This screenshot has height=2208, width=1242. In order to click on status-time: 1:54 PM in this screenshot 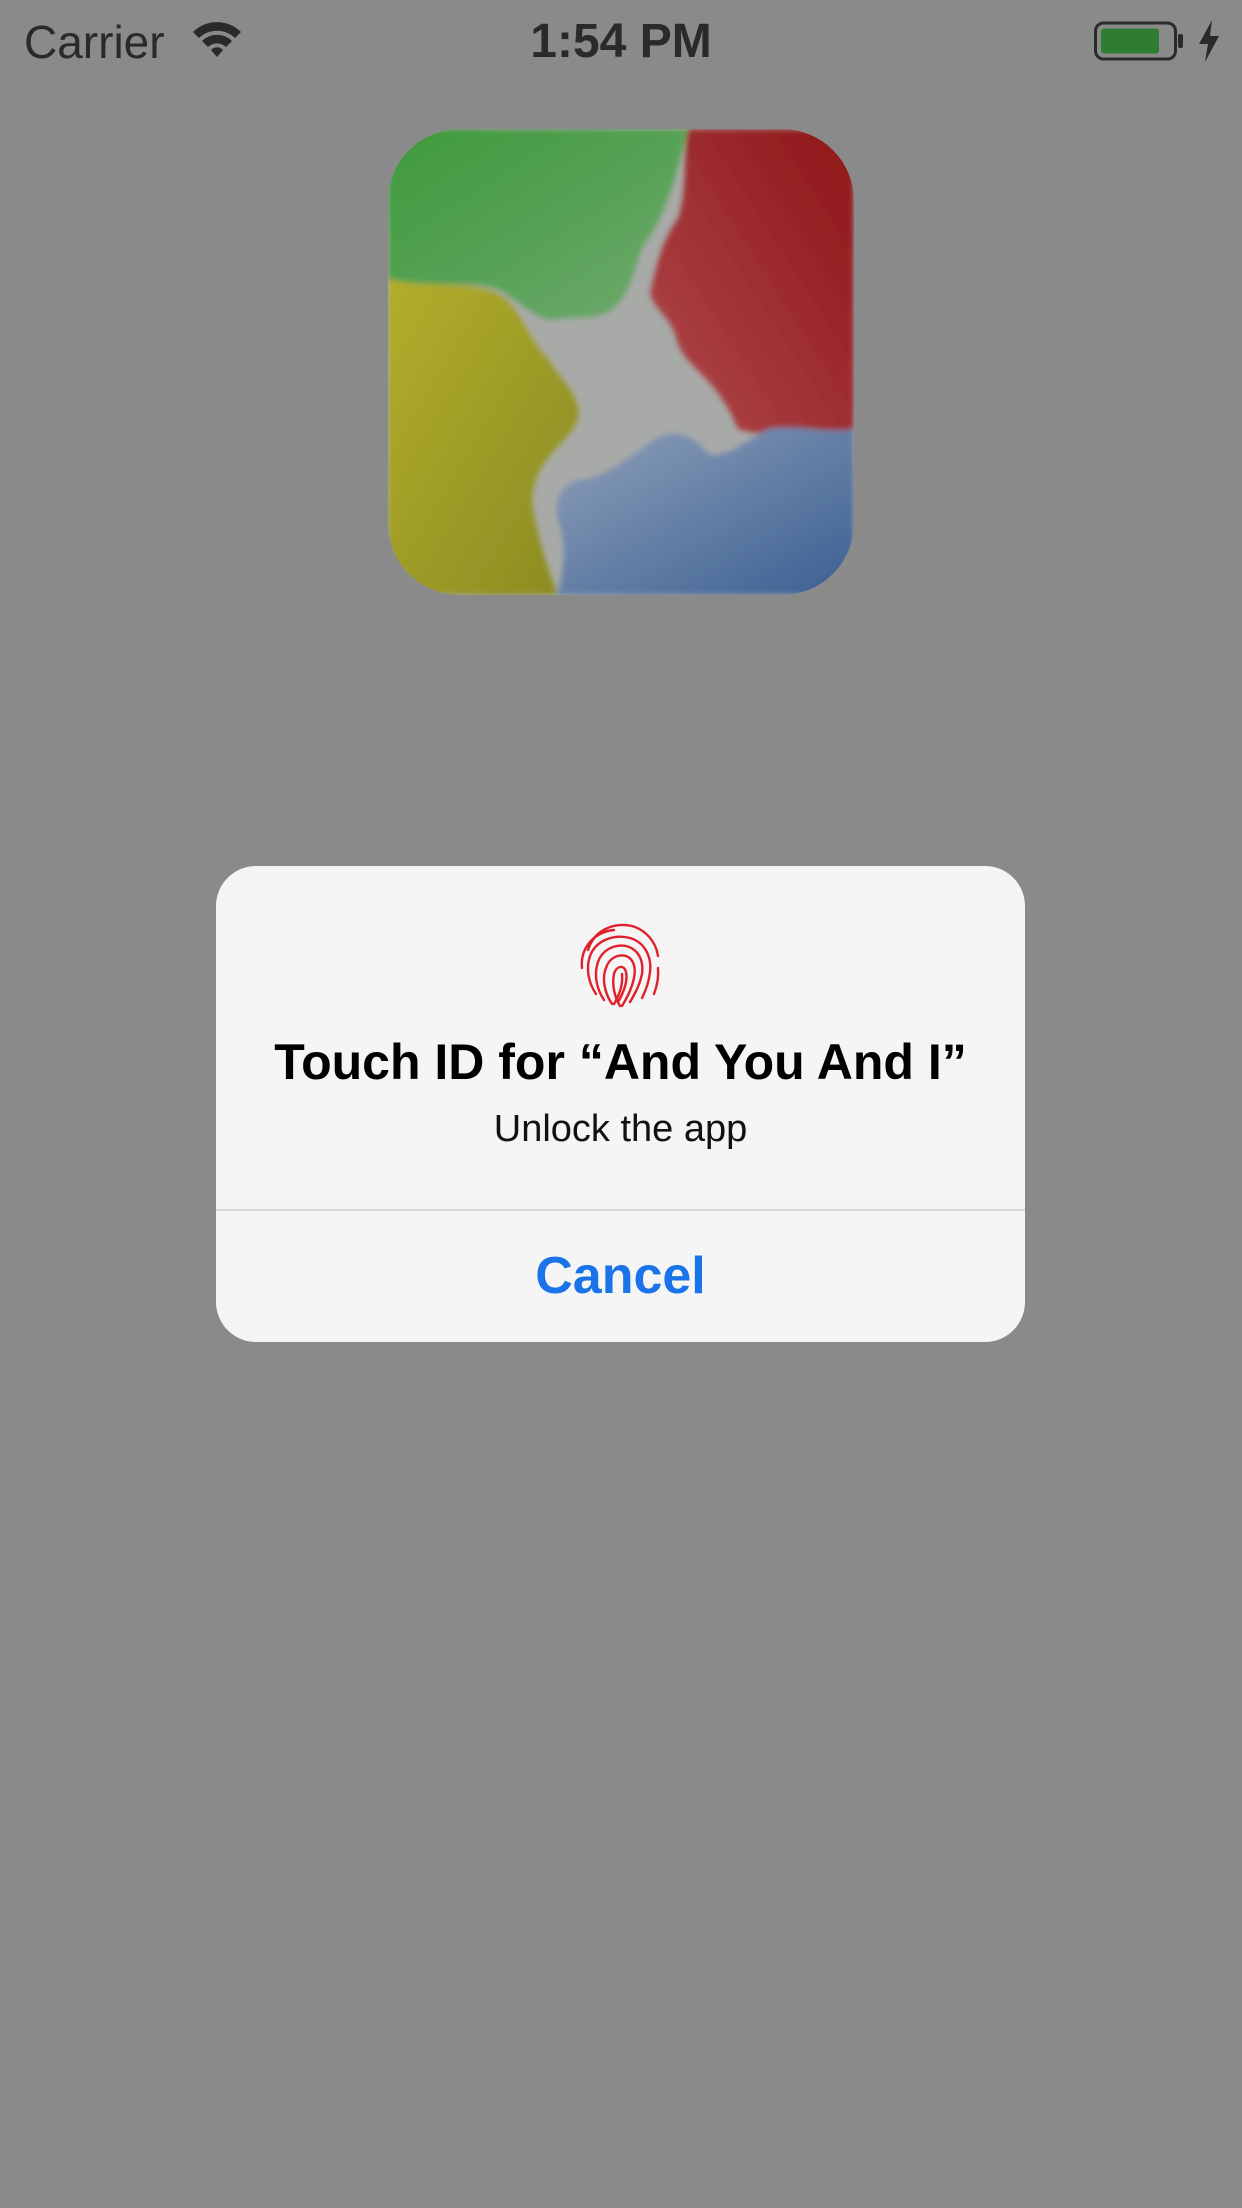, I will do `click(621, 41)`.